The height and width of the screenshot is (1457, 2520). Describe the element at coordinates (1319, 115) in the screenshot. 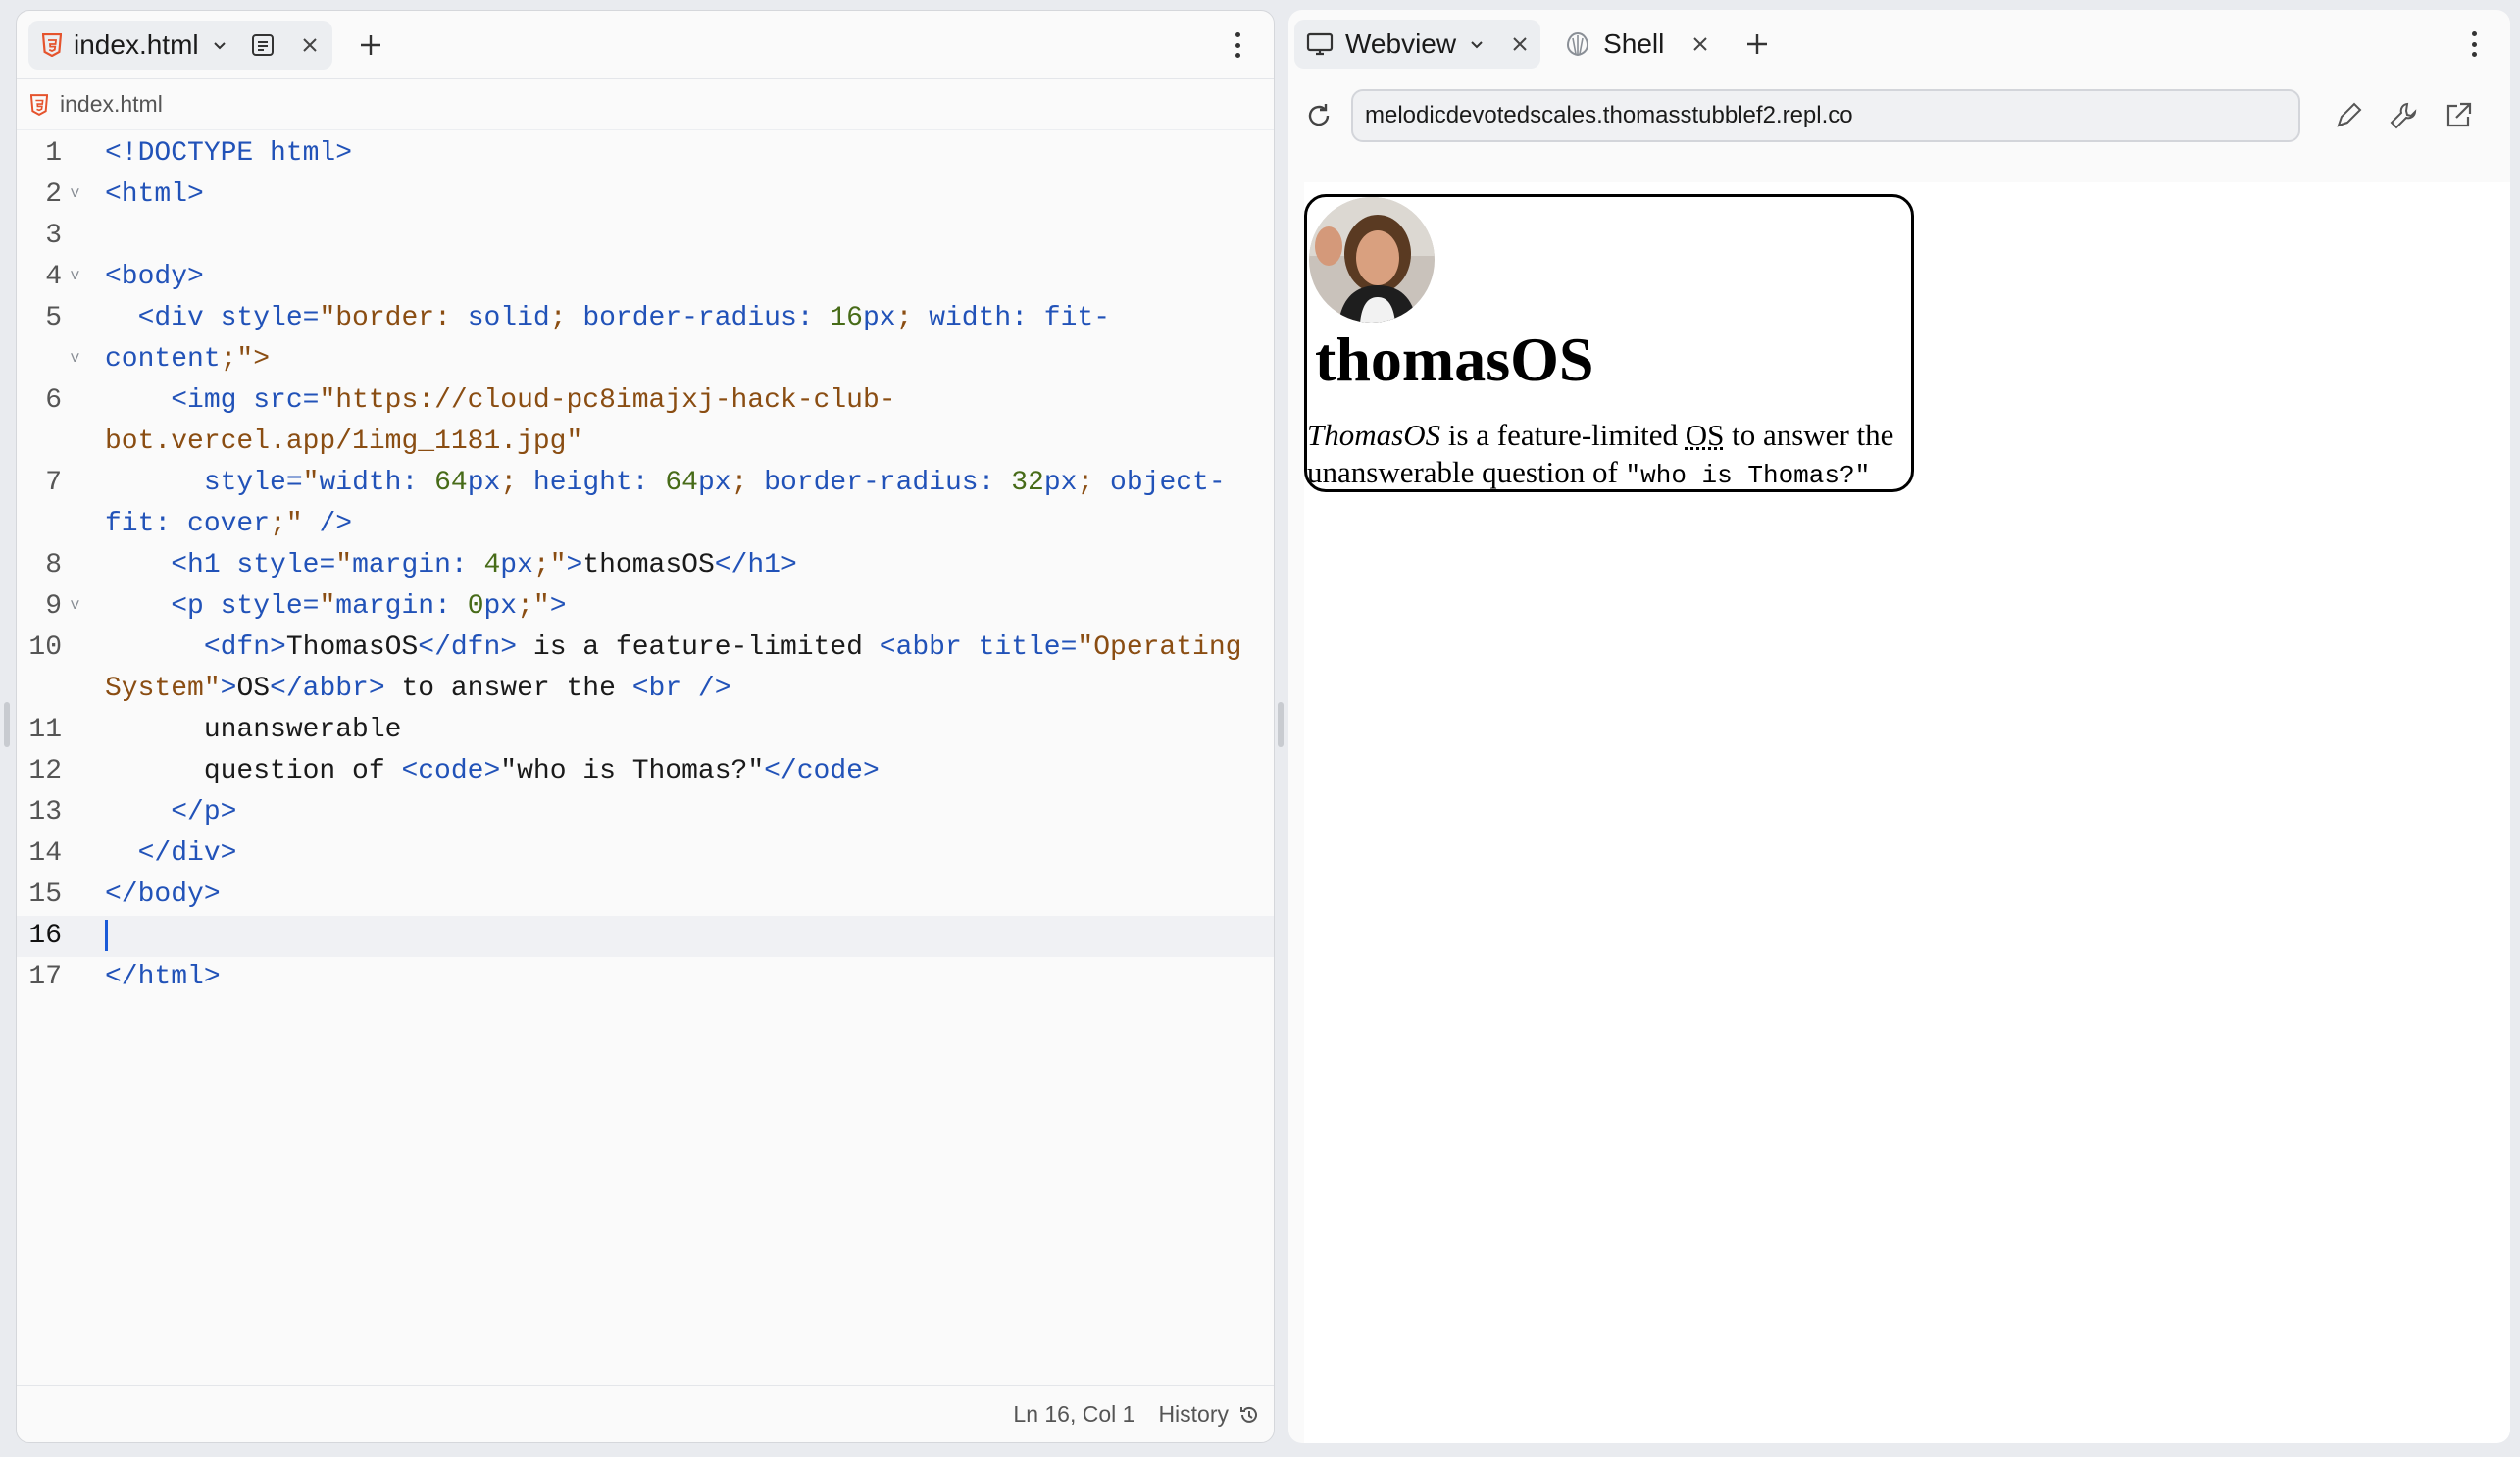

I see `reload-icon` at that location.